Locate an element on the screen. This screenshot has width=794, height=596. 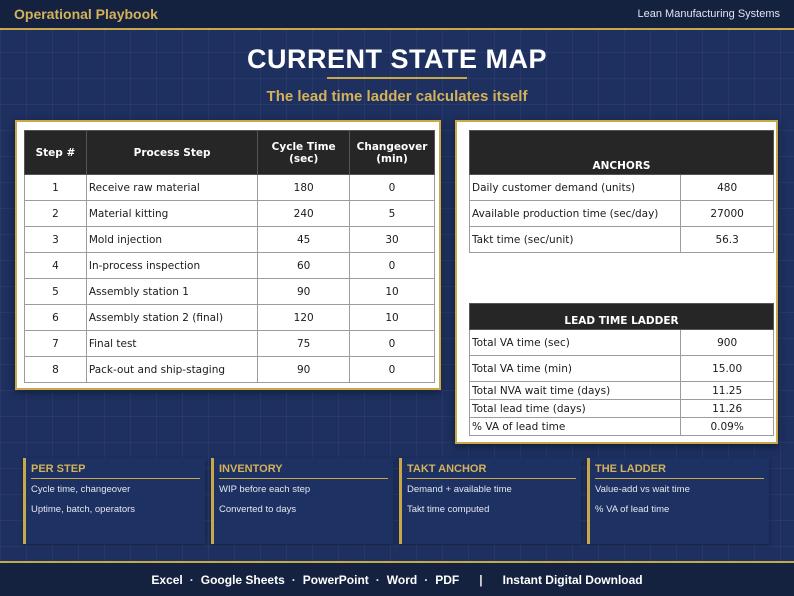
card-line: Demand + available time is located at coordinates (459, 489).